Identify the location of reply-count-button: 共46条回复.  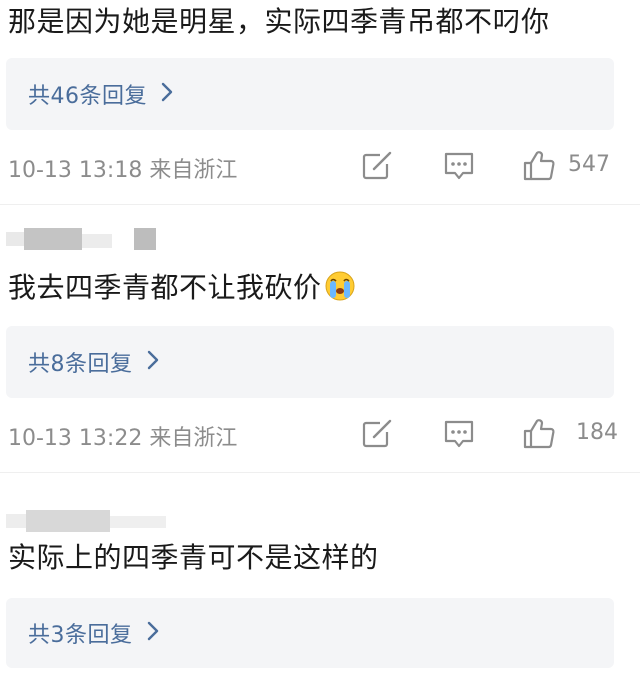
(310, 94).